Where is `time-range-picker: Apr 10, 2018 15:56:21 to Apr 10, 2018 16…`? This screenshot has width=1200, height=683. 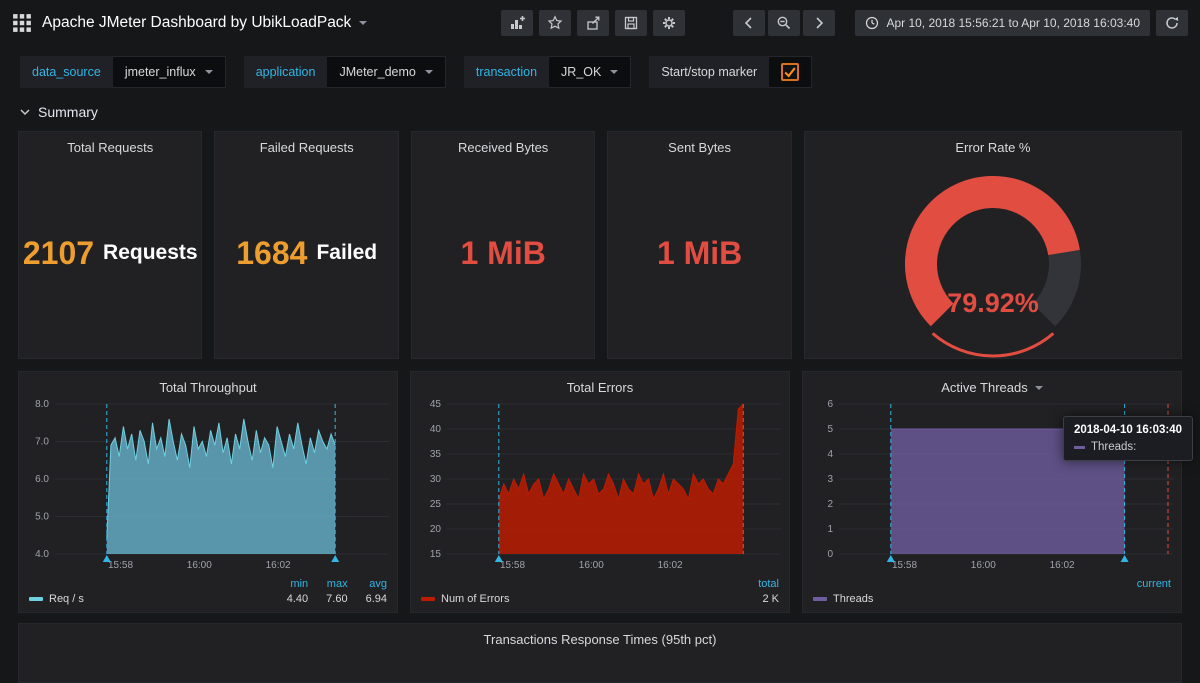 time-range-picker: Apr 10, 2018 15:56:21 to Apr 10, 2018 16… is located at coordinates (1002, 23).